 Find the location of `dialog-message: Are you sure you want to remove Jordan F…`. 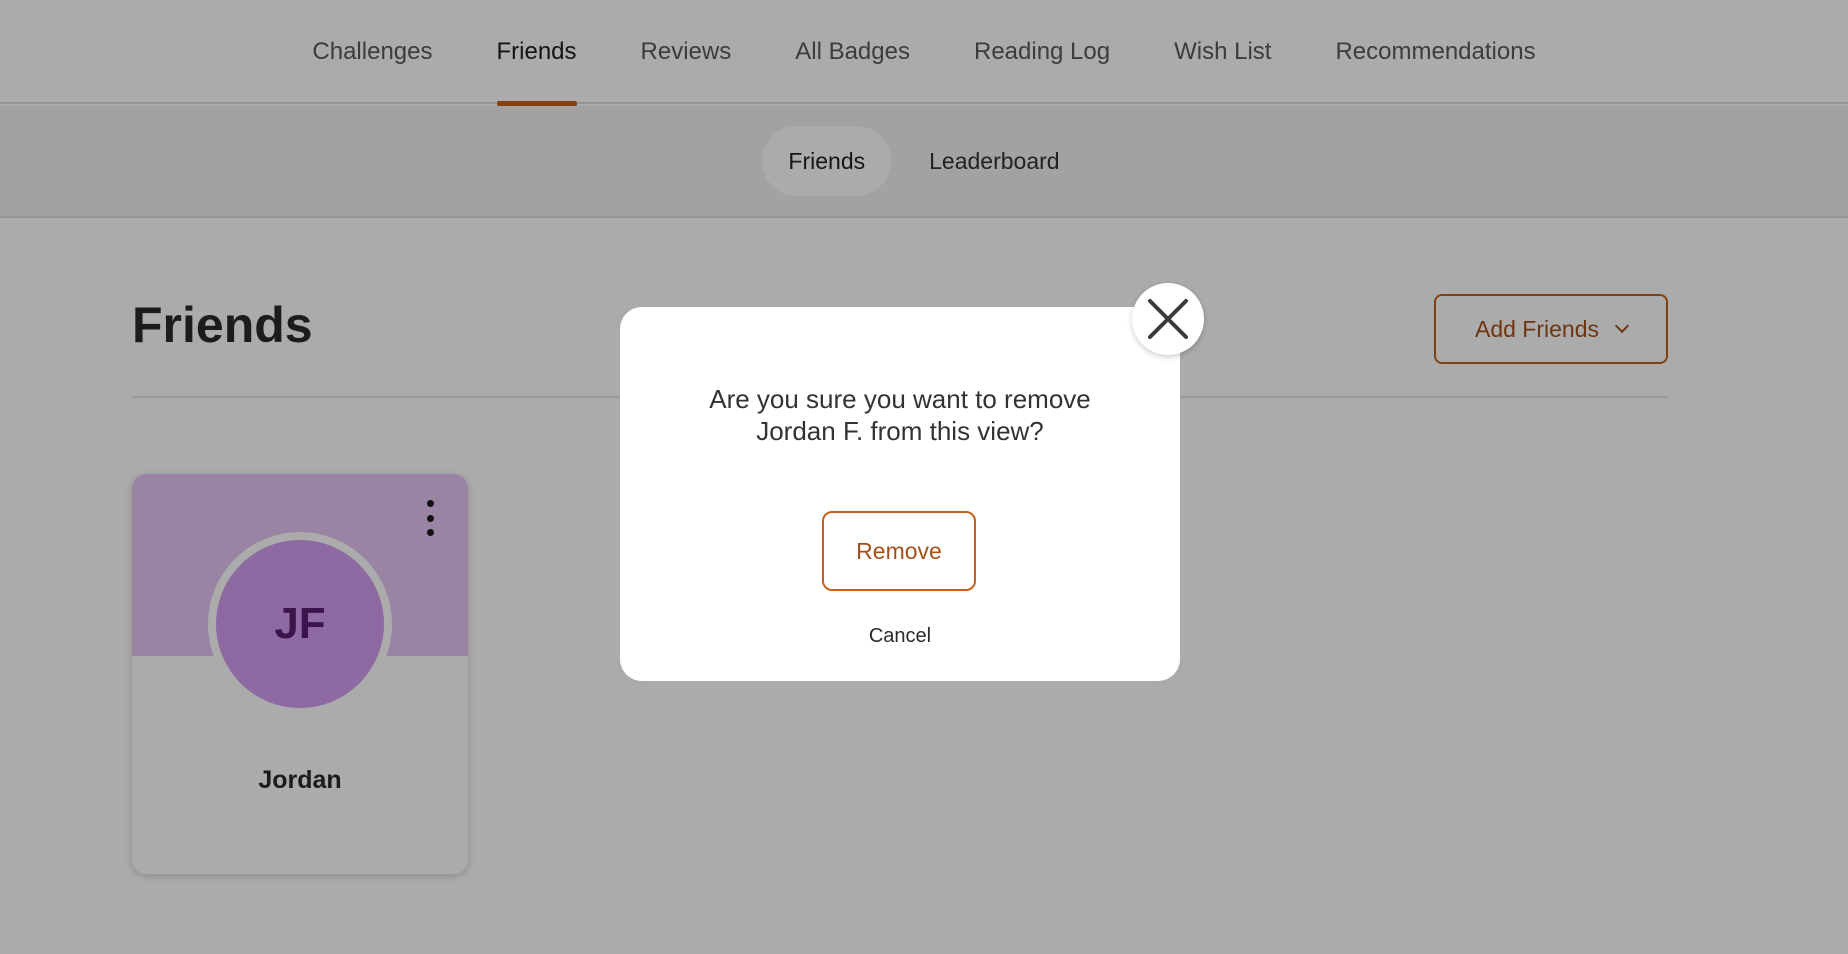

dialog-message: Are you sure you want to remove Jordan F… is located at coordinates (900, 415).